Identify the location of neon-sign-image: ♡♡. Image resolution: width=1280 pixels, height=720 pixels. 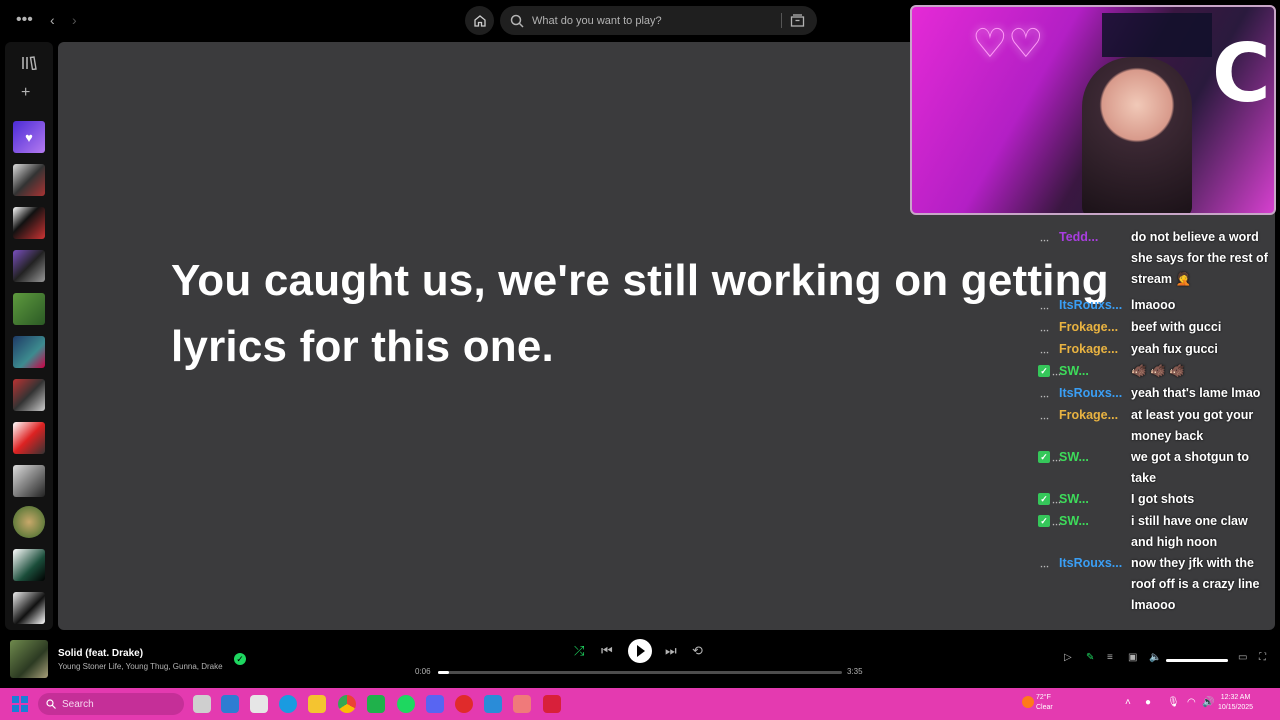
(1008, 44).